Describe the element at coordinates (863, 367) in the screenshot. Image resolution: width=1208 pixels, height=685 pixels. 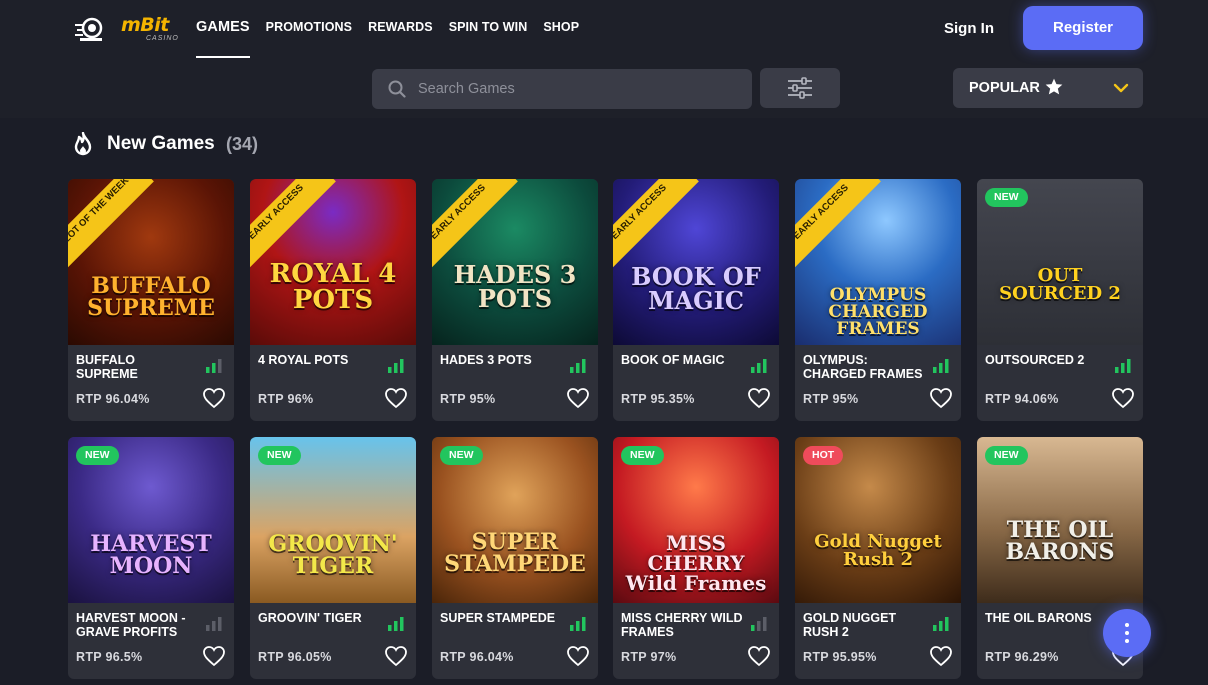
I see `game-title: OLYMPUS: CHARGED FRAMES` at that location.